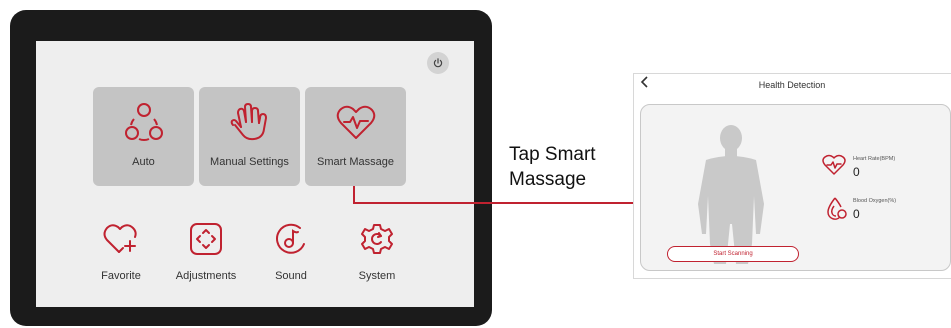  I want to click on blood-oxygen-label: Blood Oxygen(%), so click(875, 201).